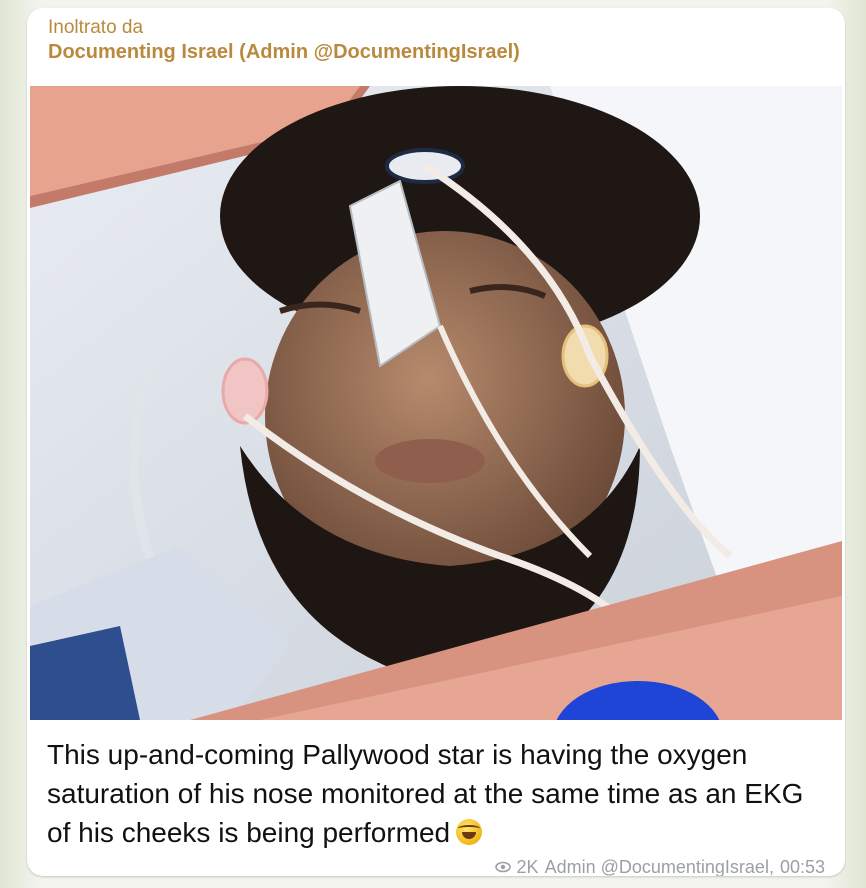  I want to click on author-signature: Admin @DocumentingIsrael,, so click(659, 866).